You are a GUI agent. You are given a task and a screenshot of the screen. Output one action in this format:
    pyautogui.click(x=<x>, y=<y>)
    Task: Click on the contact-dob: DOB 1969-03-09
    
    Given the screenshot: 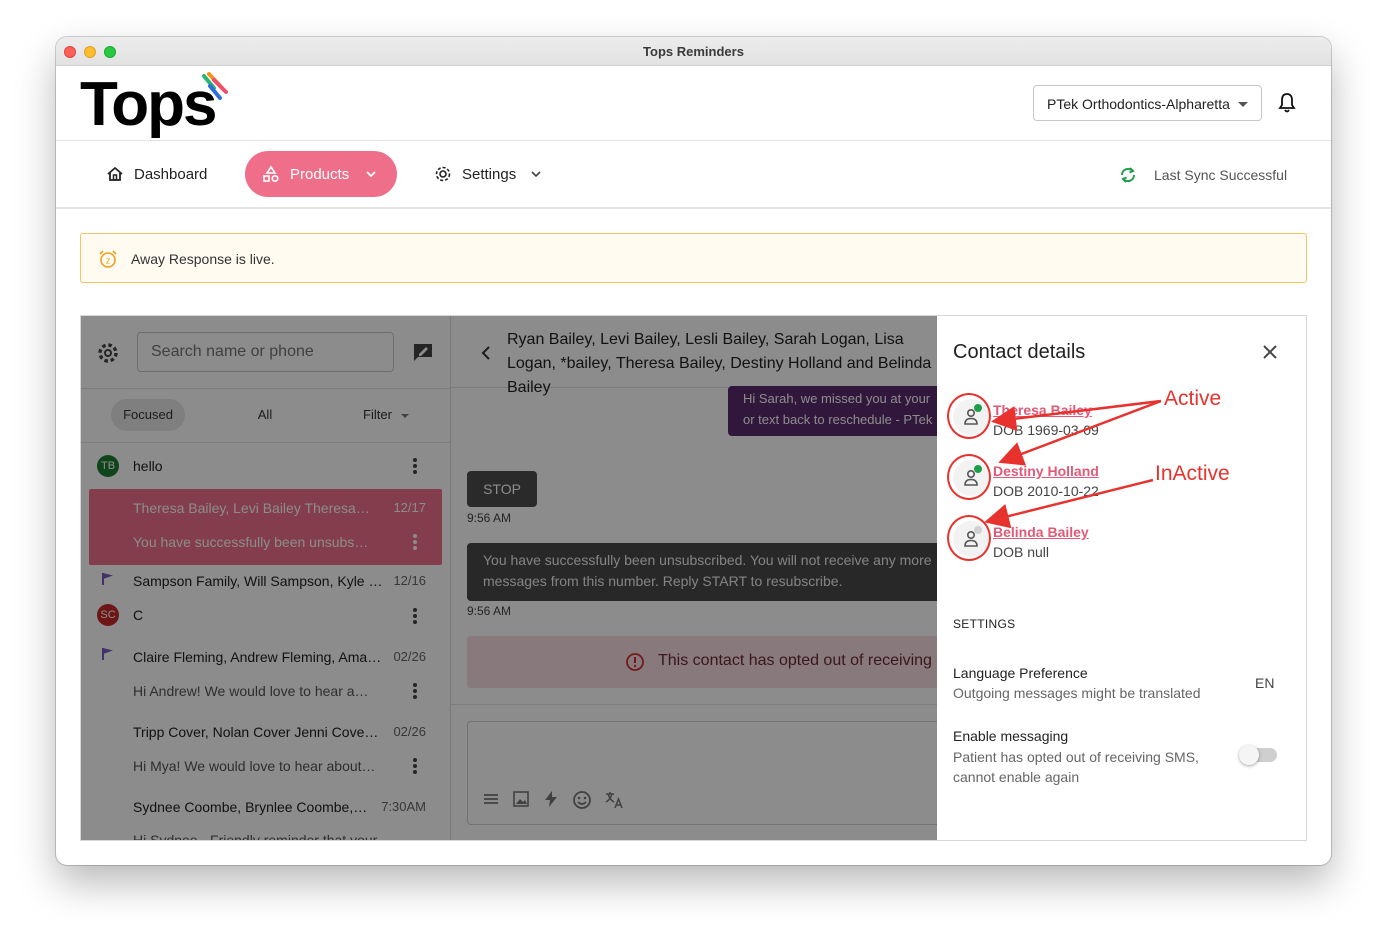 What is the action you would take?
    pyautogui.click(x=1046, y=430)
    